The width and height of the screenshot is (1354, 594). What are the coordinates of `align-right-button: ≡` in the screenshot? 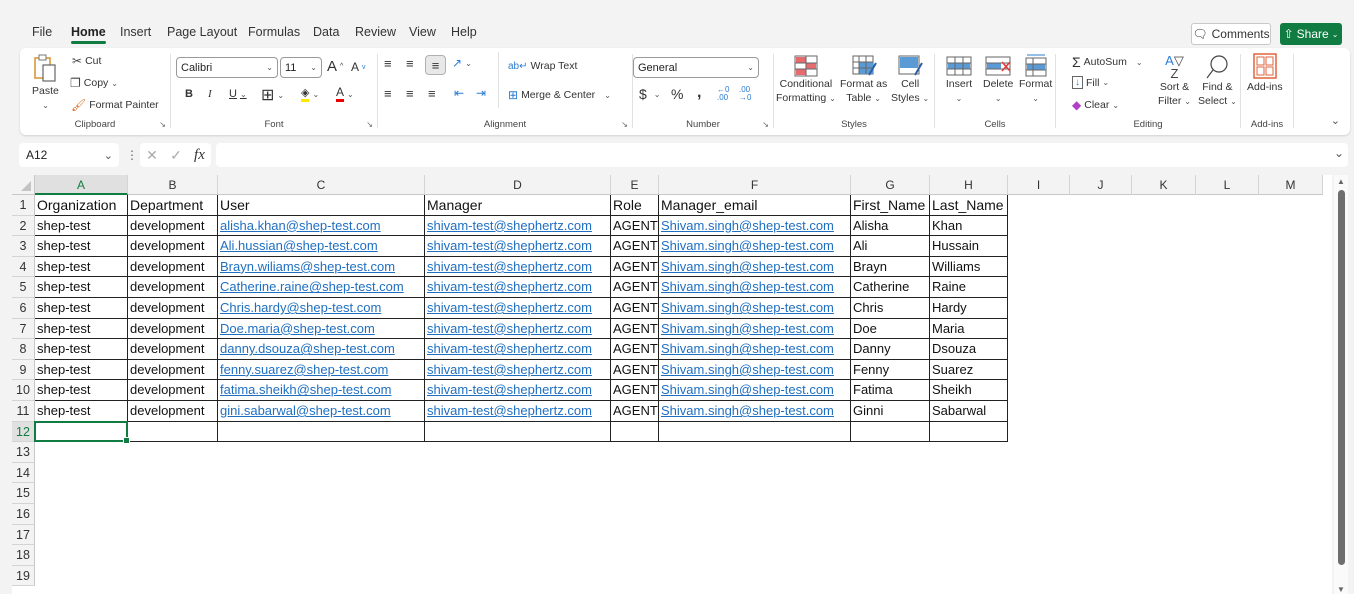 It's located at (432, 93).